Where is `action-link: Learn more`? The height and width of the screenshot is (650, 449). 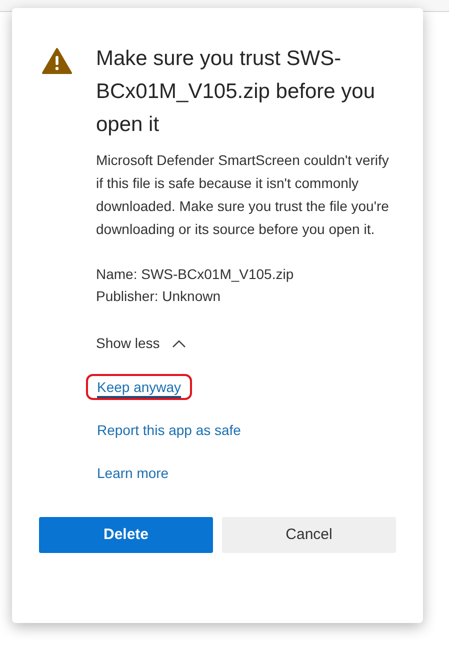 action-link: Learn more is located at coordinates (133, 473).